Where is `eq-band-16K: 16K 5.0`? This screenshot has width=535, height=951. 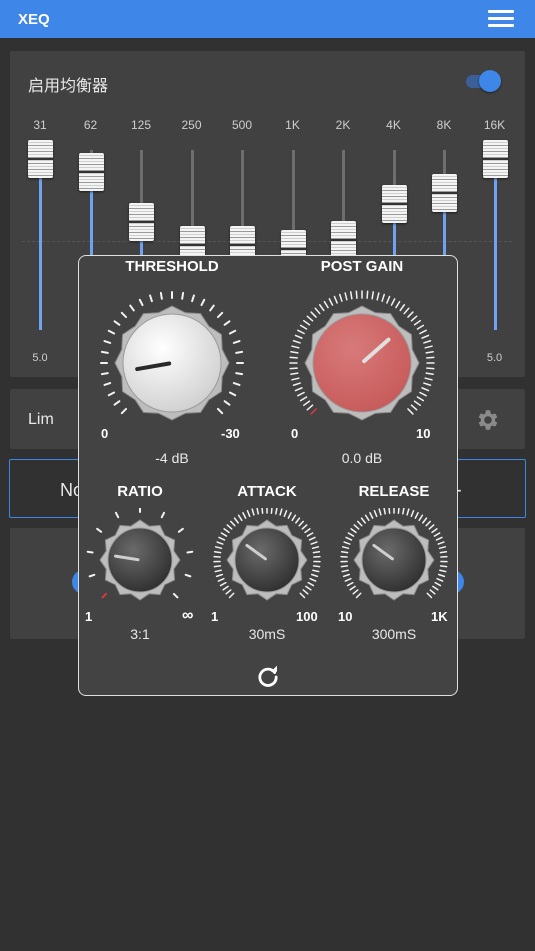 eq-band-16K: 16K 5.0 is located at coordinates (495, 240).